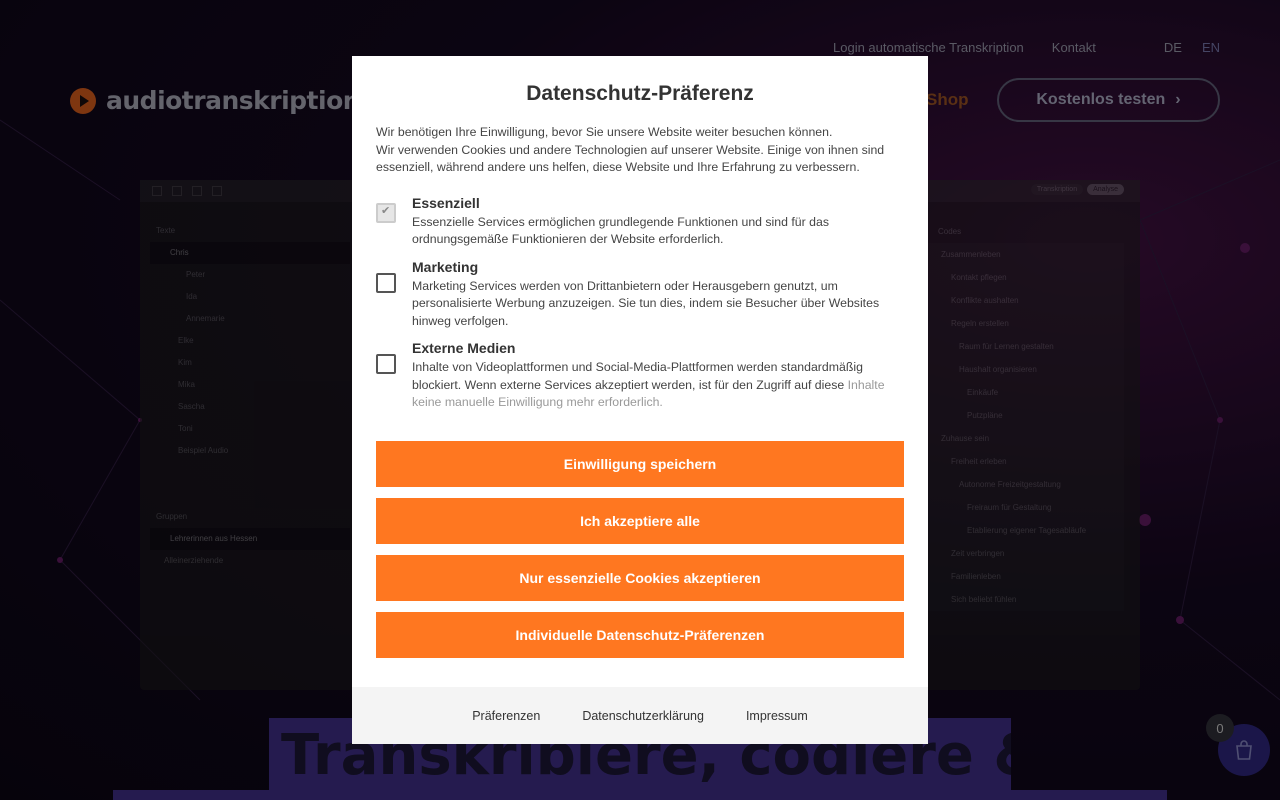 The width and height of the screenshot is (1280, 800). I want to click on imprint-link: Impressum, so click(777, 716).